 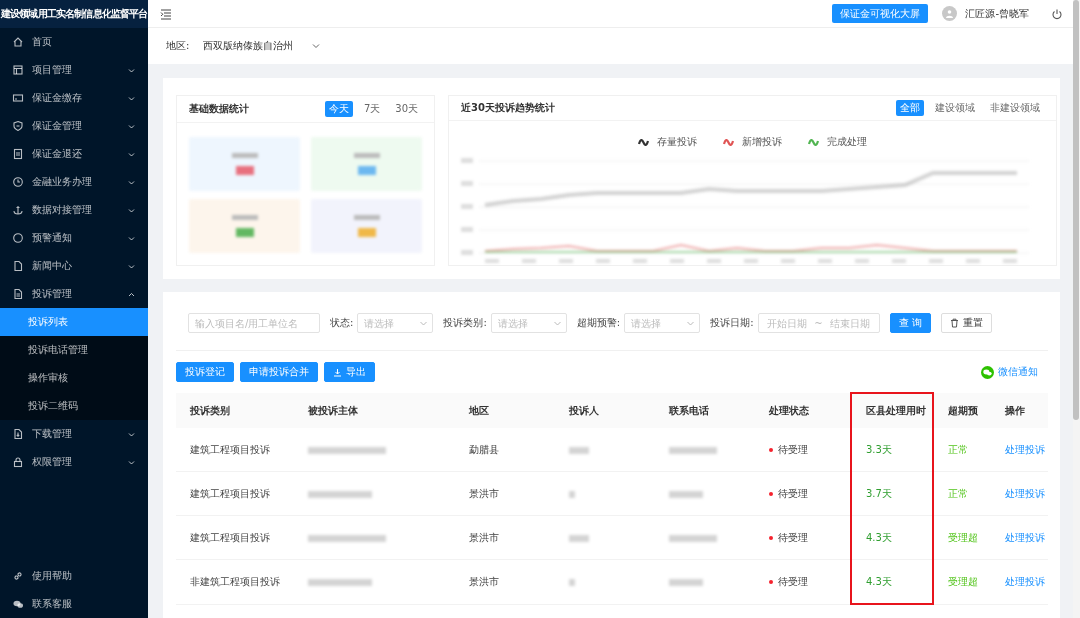 What do you see at coordinates (879, 493) in the screenshot?
I see `duration-text: 3.7天` at bounding box center [879, 493].